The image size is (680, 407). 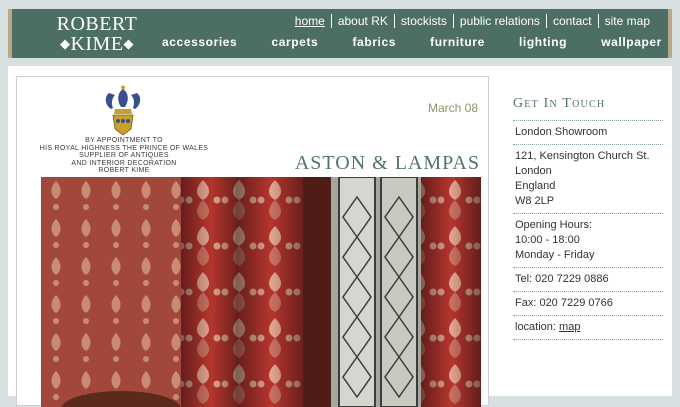 What do you see at coordinates (362, 21) in the screenshot?
I see `nav-about-rk: about RK` at bounding box center [362, 21].